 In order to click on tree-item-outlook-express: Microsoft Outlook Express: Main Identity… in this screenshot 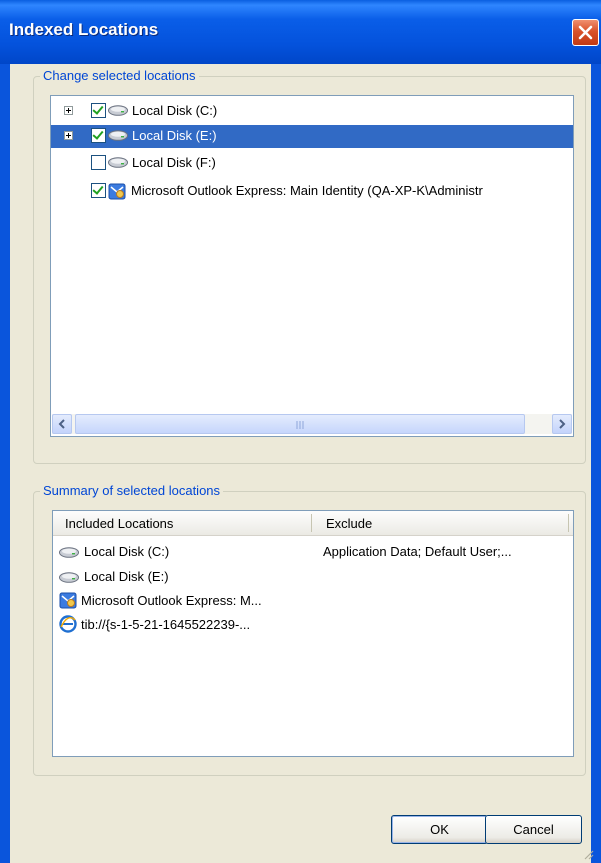, I will do `click(312, 191)`.